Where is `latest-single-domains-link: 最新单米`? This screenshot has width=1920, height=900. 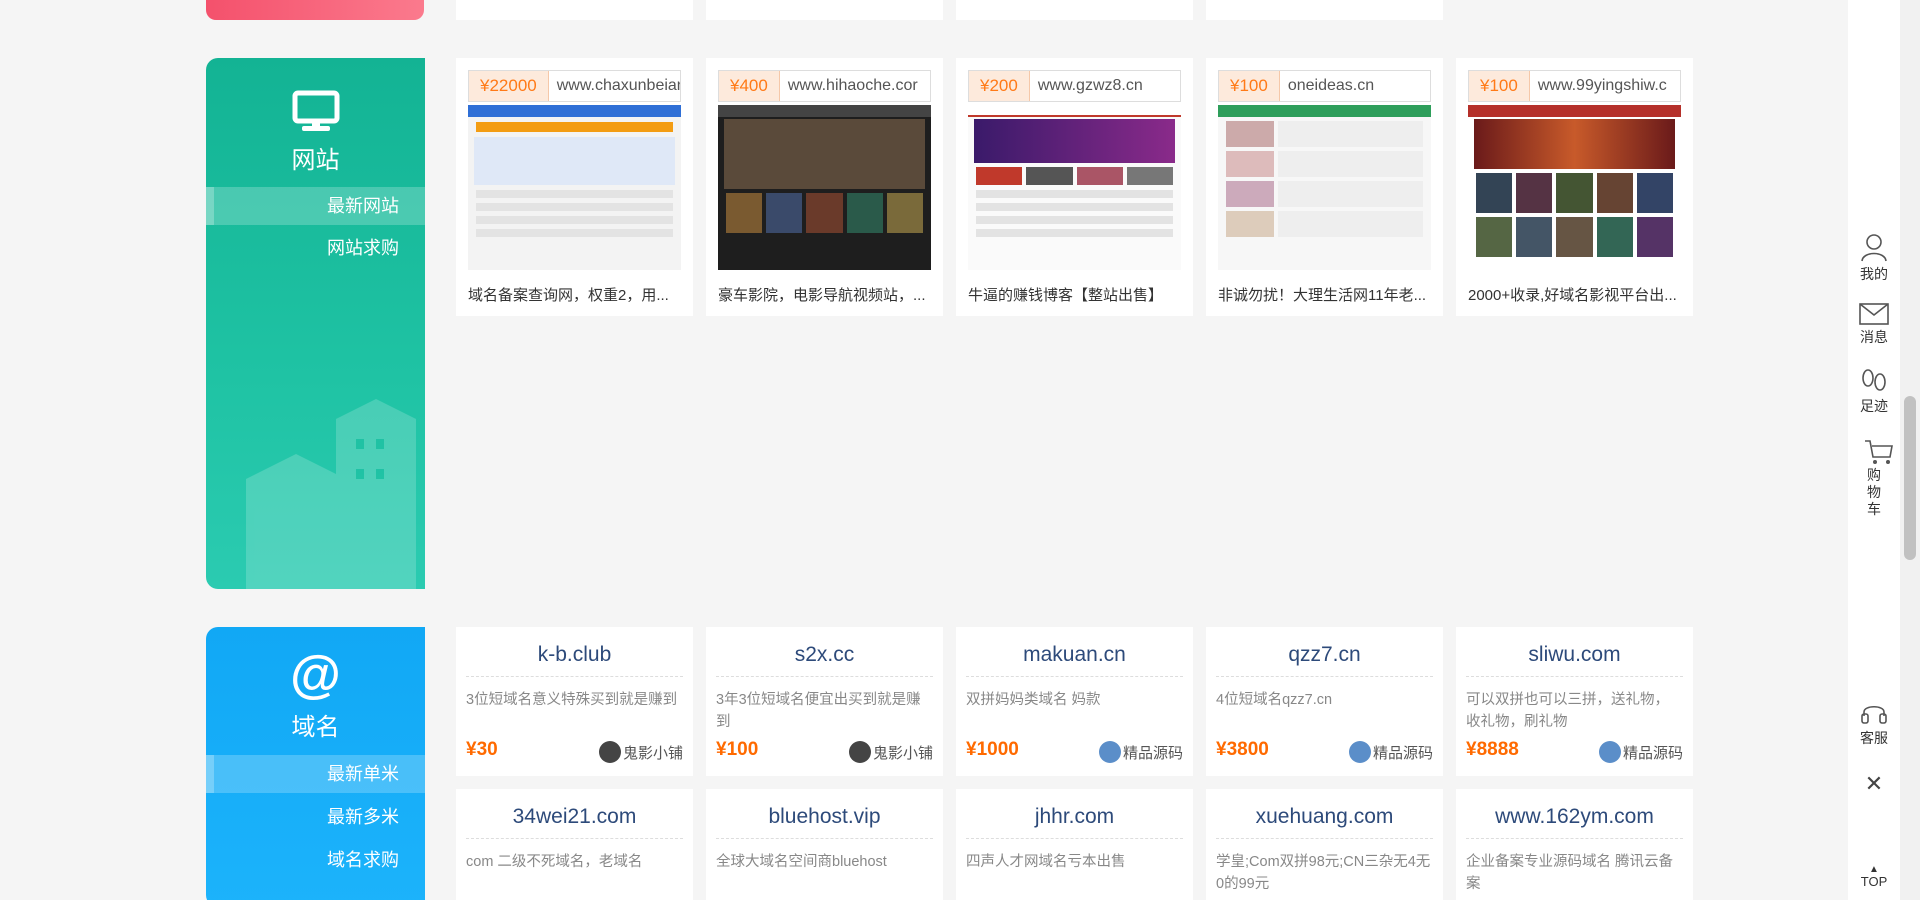
latest-single-domains-link: 最新单米 is located at coordinates (315, 774).